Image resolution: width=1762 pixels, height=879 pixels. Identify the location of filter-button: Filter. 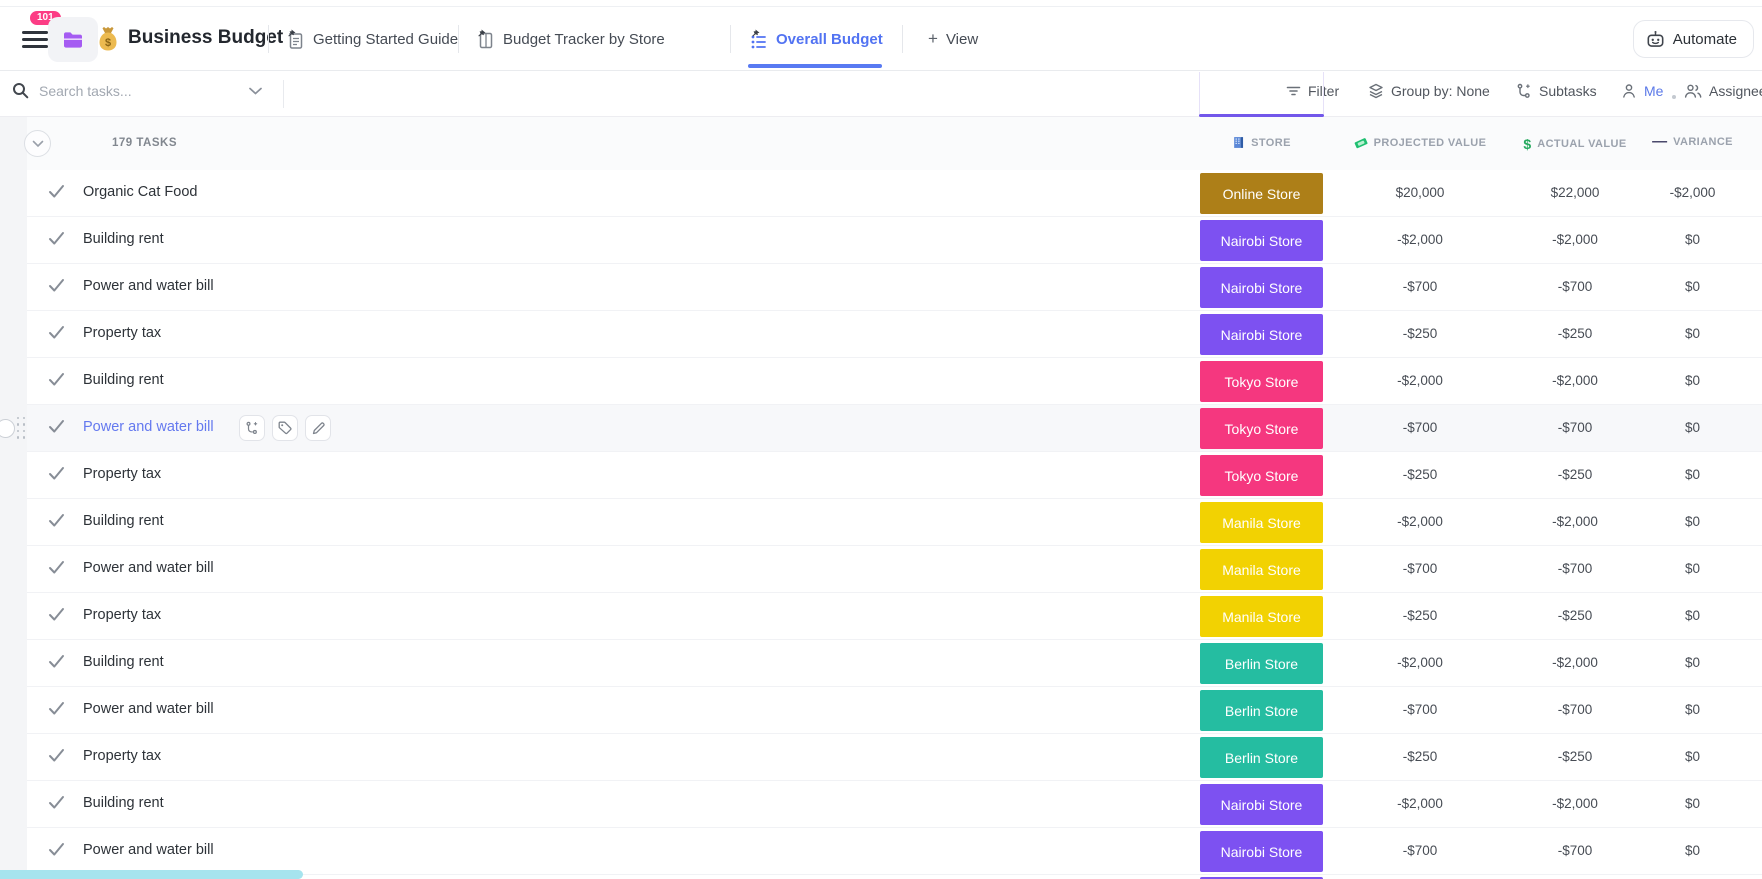
(1312, 91).